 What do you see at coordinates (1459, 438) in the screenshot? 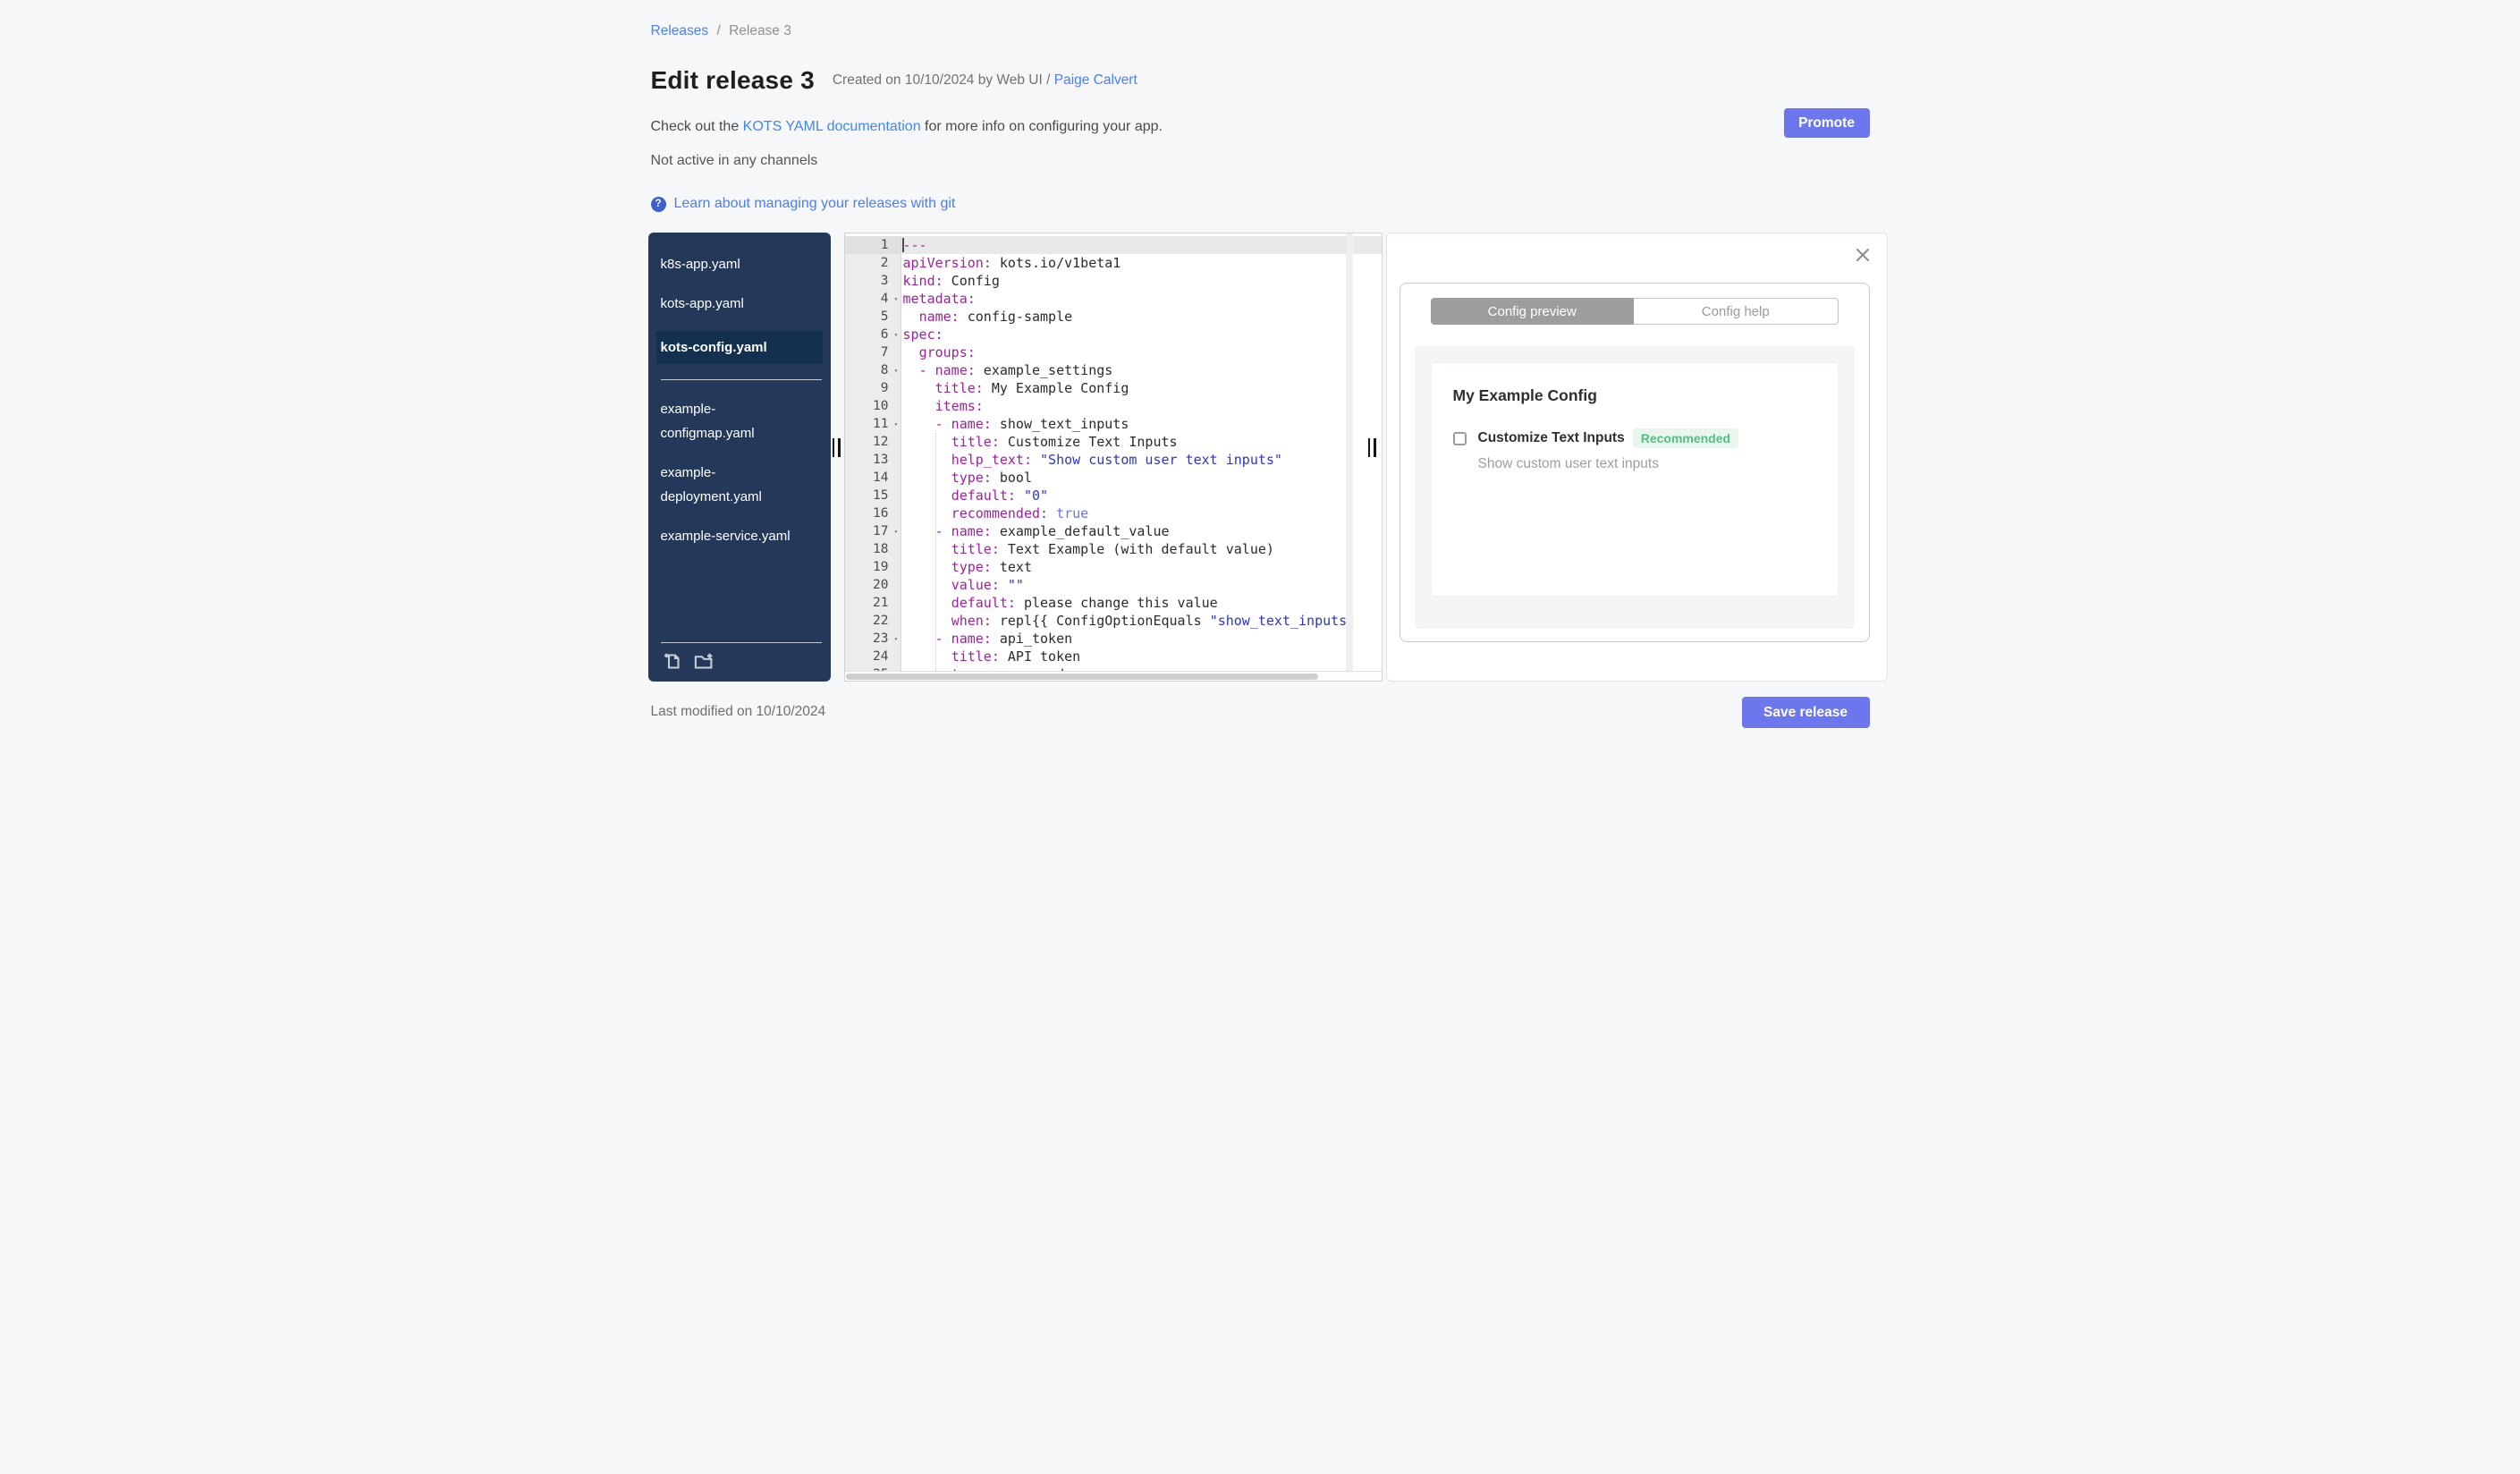
I see `config-checkbox` at bounding box center [1459, 438].